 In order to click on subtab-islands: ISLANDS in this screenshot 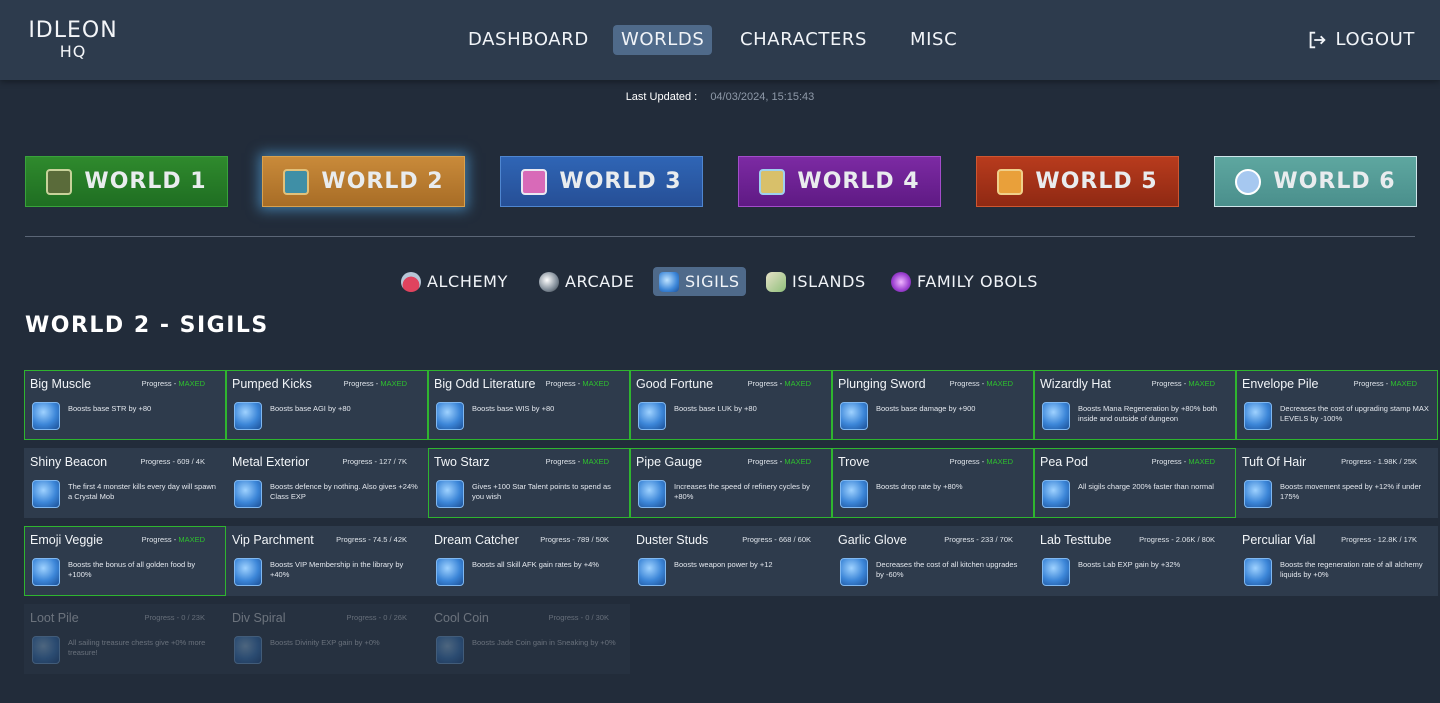, I will do `click(816, 281)`.